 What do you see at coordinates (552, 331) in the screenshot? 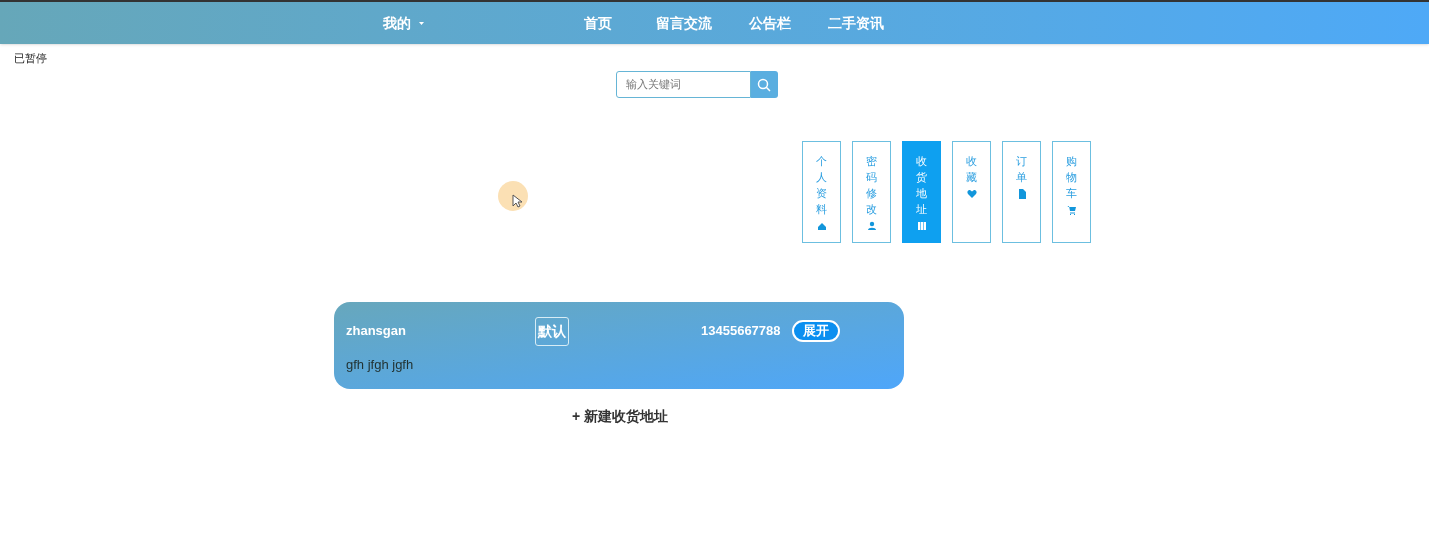
I see `default-tag: 默认` at bounding box center [552, 331].